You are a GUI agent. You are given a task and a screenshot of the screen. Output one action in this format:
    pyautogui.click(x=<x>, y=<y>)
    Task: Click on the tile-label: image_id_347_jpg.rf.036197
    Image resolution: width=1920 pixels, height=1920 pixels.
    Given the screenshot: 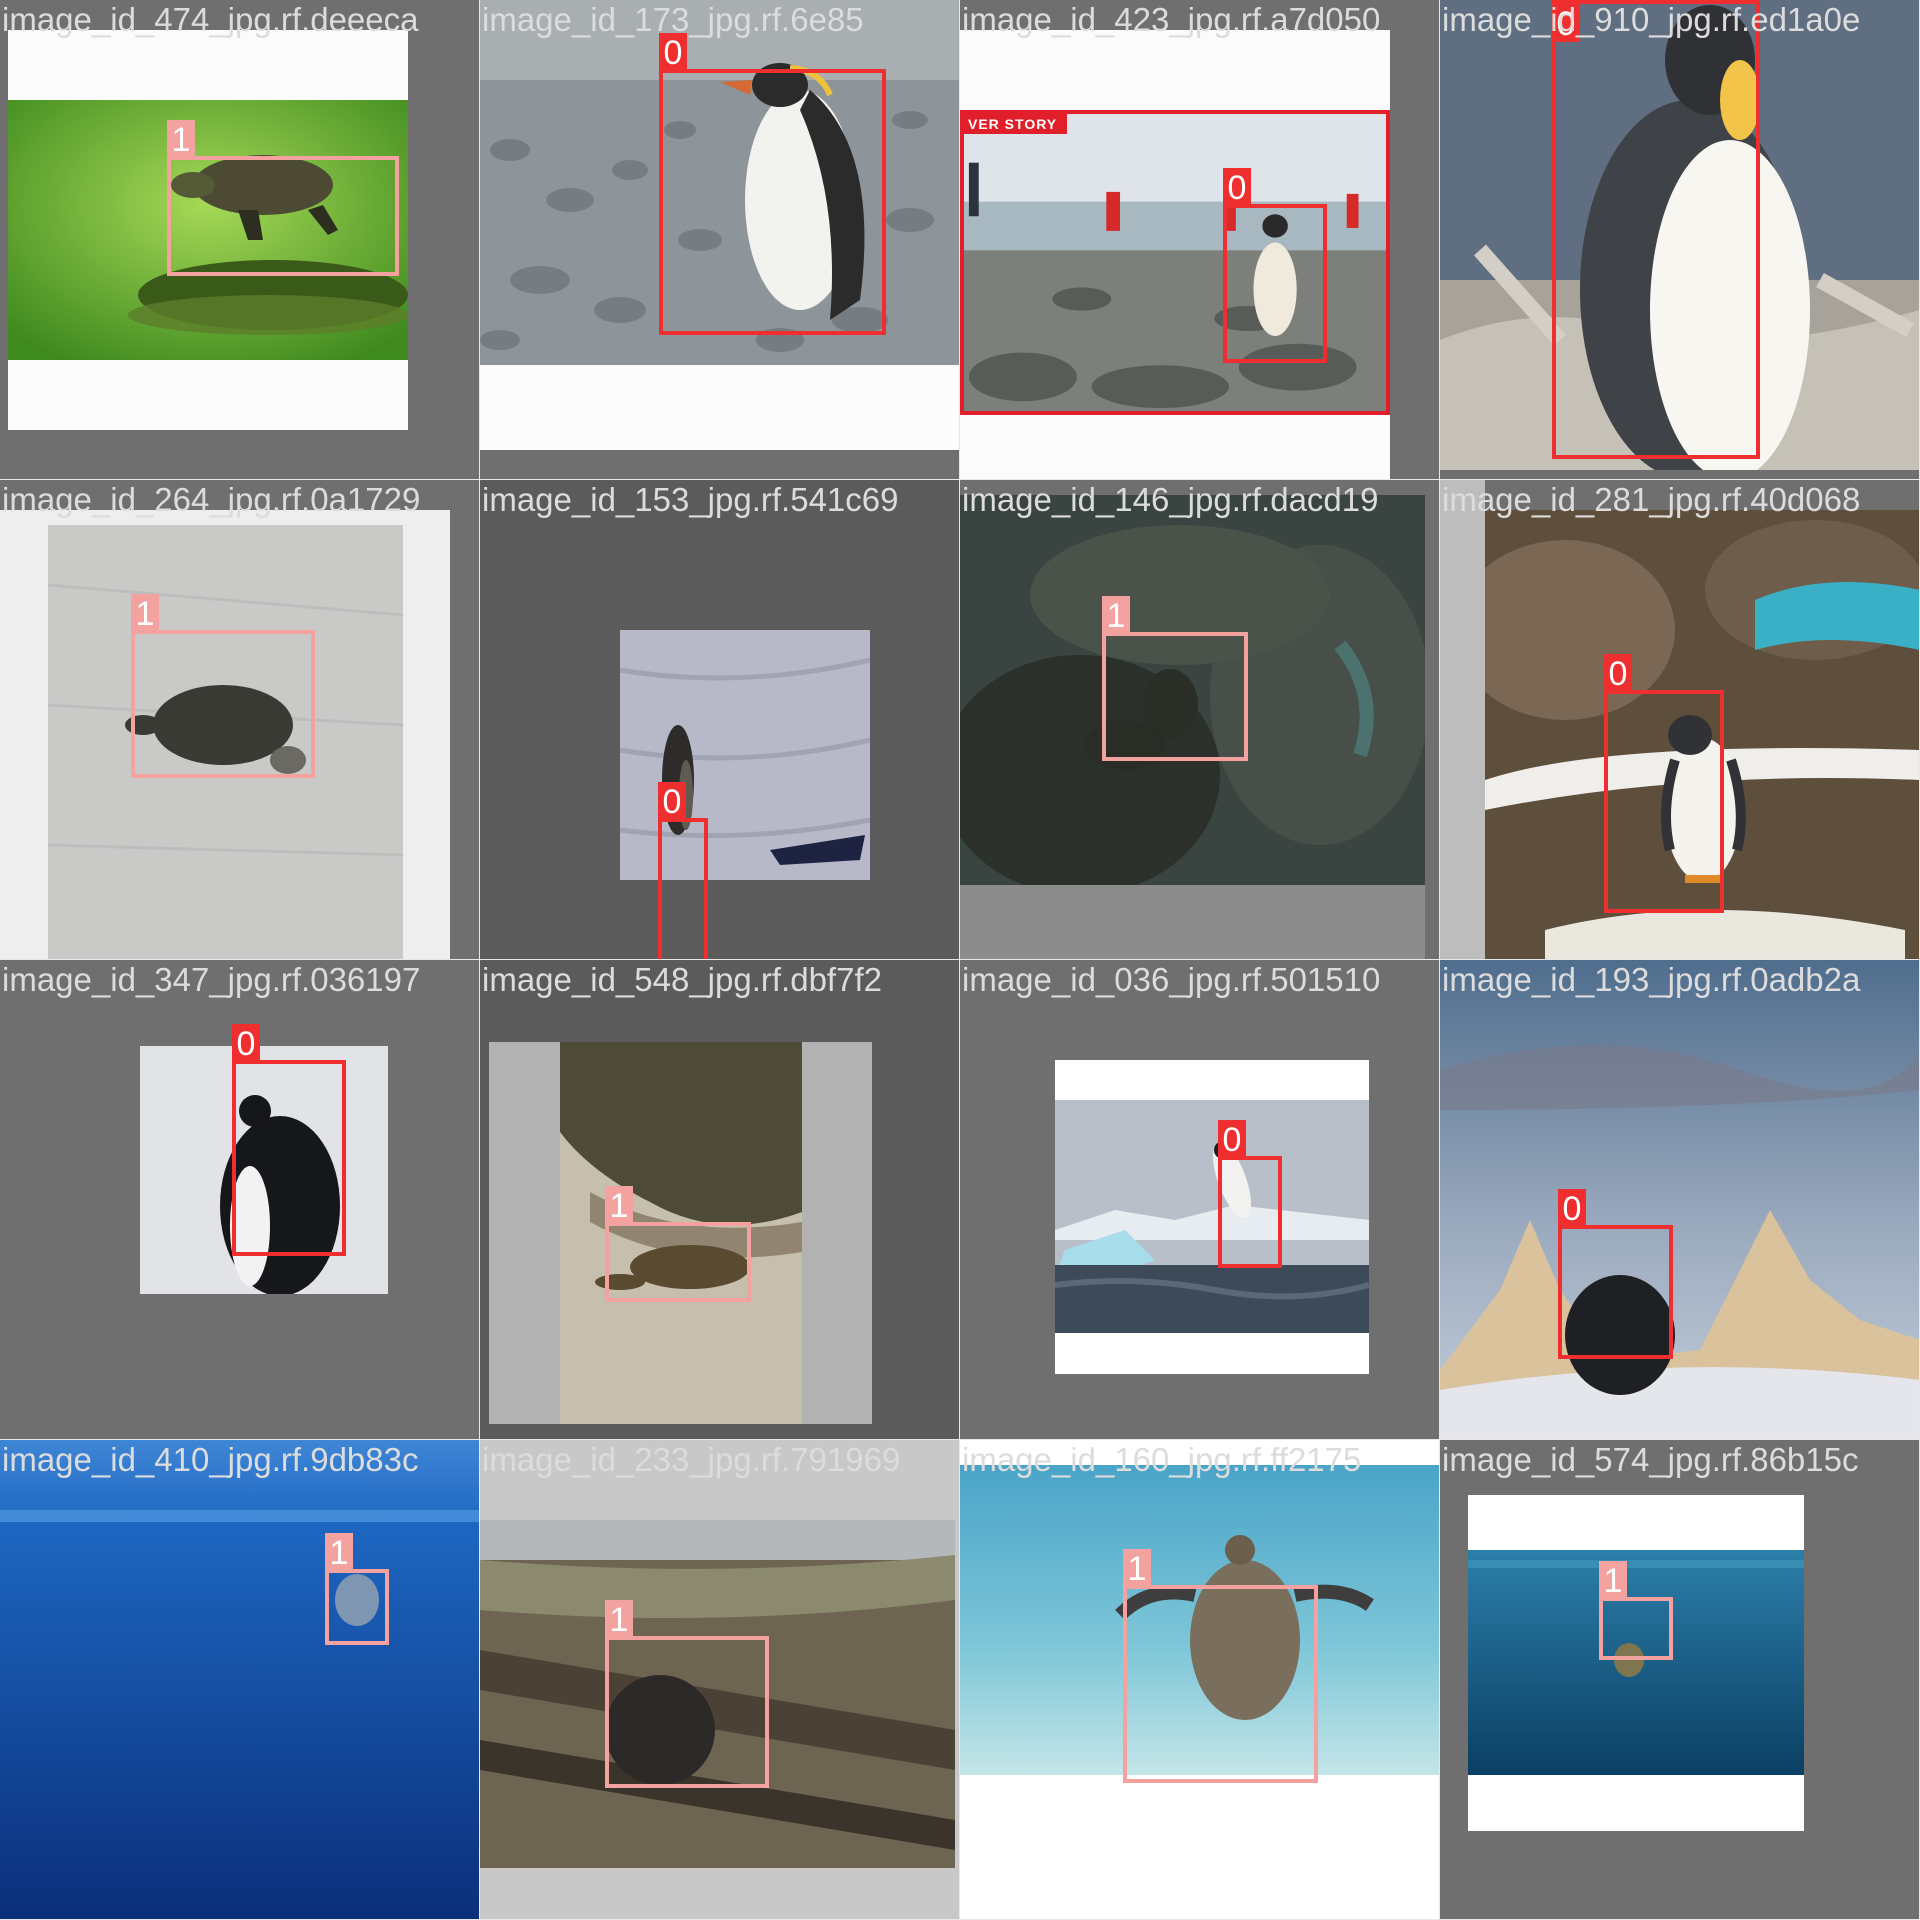 What is the action you would take?
    pyautogui.click(x=211, y=979)
    